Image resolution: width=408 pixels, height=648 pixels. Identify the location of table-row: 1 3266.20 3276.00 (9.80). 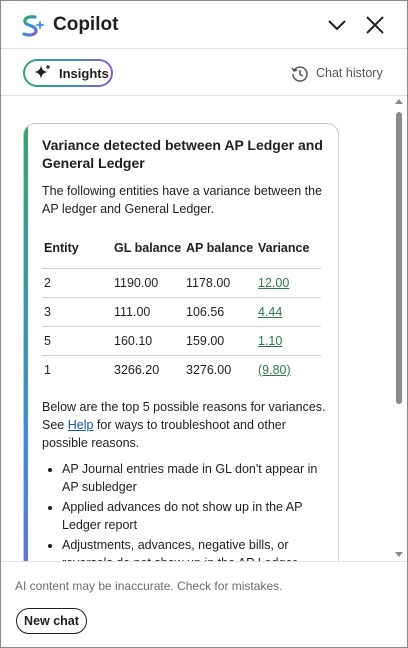
(181, 369).